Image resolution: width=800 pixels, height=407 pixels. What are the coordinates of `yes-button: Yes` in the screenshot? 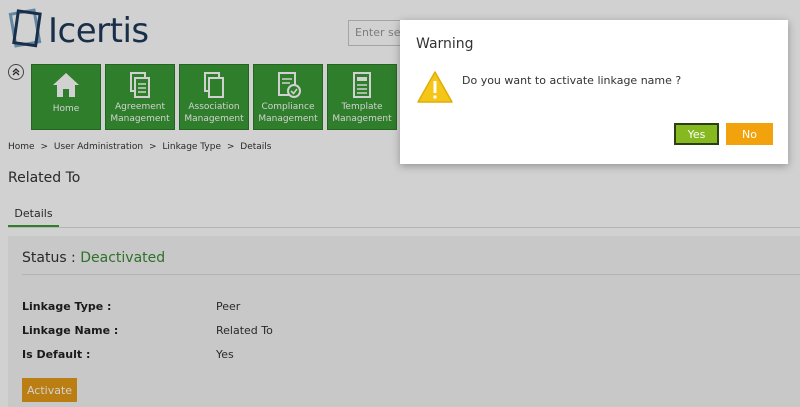 It's located at (696, 134).